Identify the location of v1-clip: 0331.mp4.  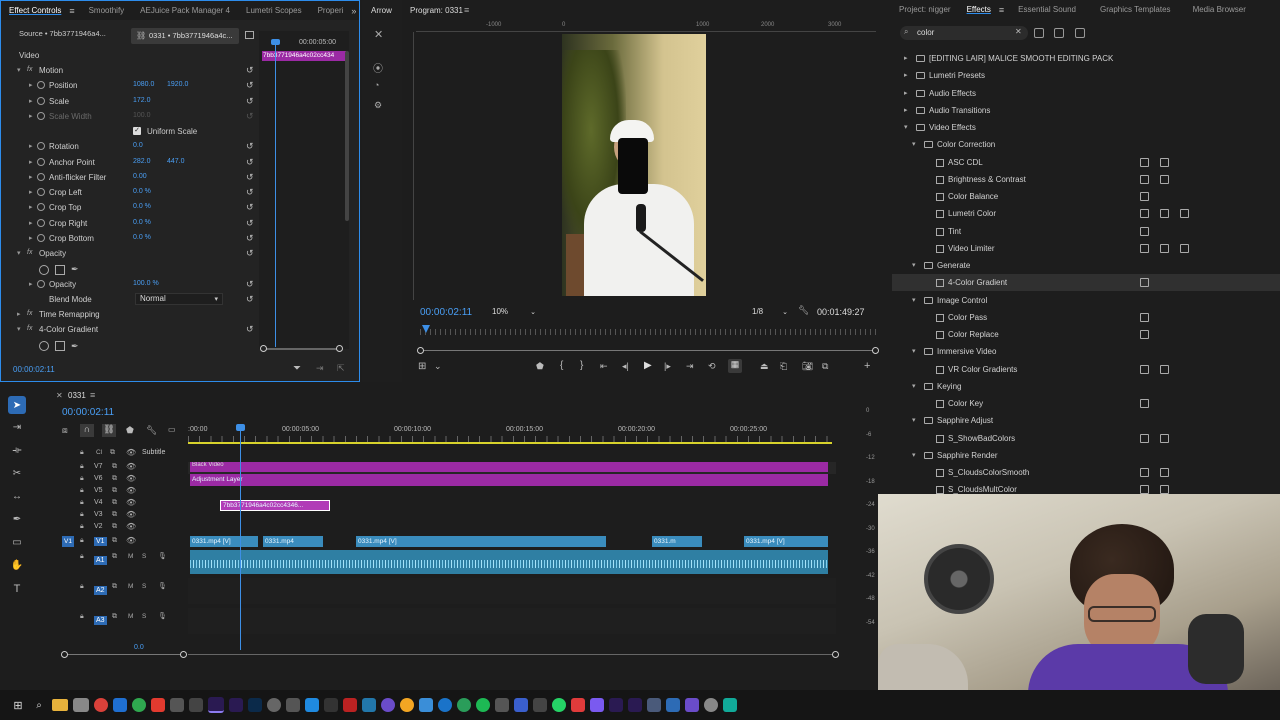
(293, 541).